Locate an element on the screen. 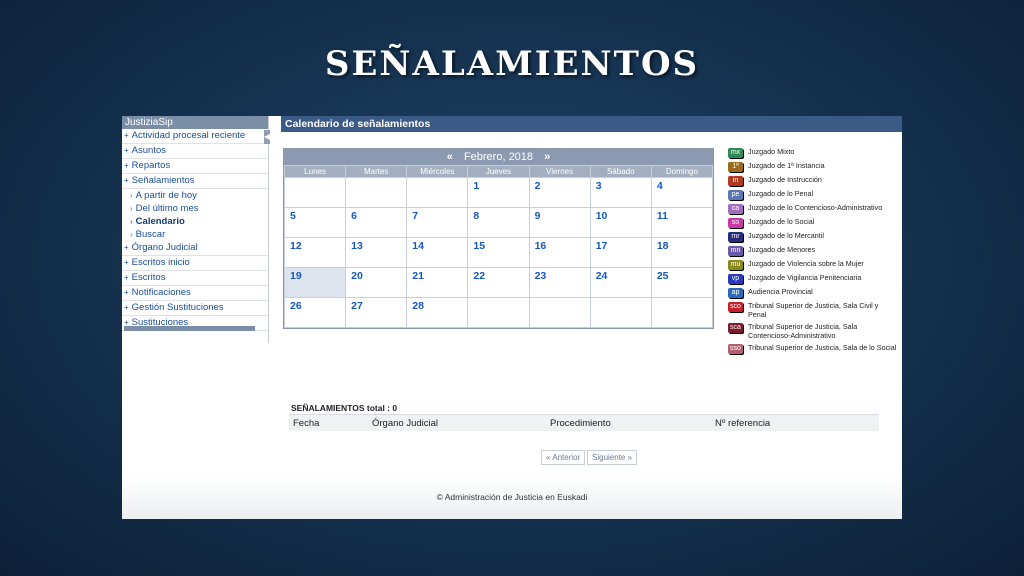  weekday-header: Lunes is located at coordinates (315, 171).